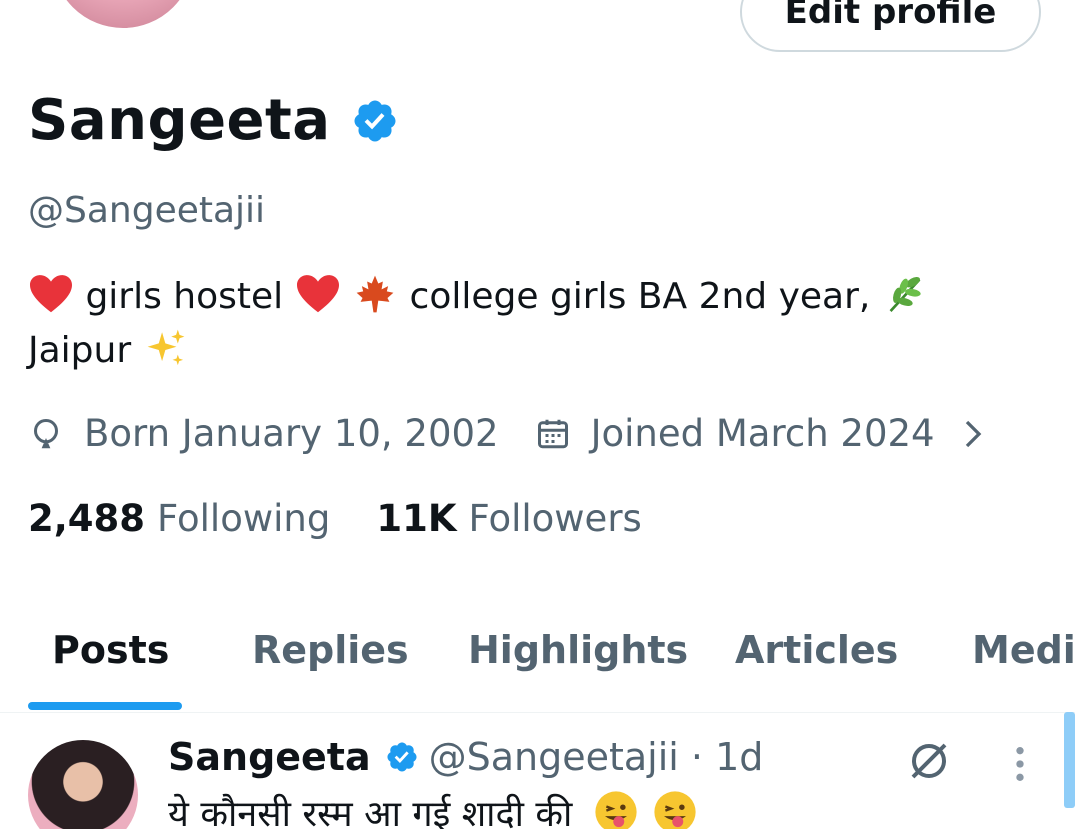 The image size is (1075, 829). I want to click on following-label: Following, so click(244, 518).